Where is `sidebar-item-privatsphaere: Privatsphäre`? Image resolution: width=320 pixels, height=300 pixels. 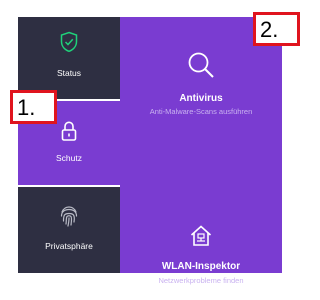 sidebar-item-privatsphaere: Privatsphäre is located at coordinates (69, 230).